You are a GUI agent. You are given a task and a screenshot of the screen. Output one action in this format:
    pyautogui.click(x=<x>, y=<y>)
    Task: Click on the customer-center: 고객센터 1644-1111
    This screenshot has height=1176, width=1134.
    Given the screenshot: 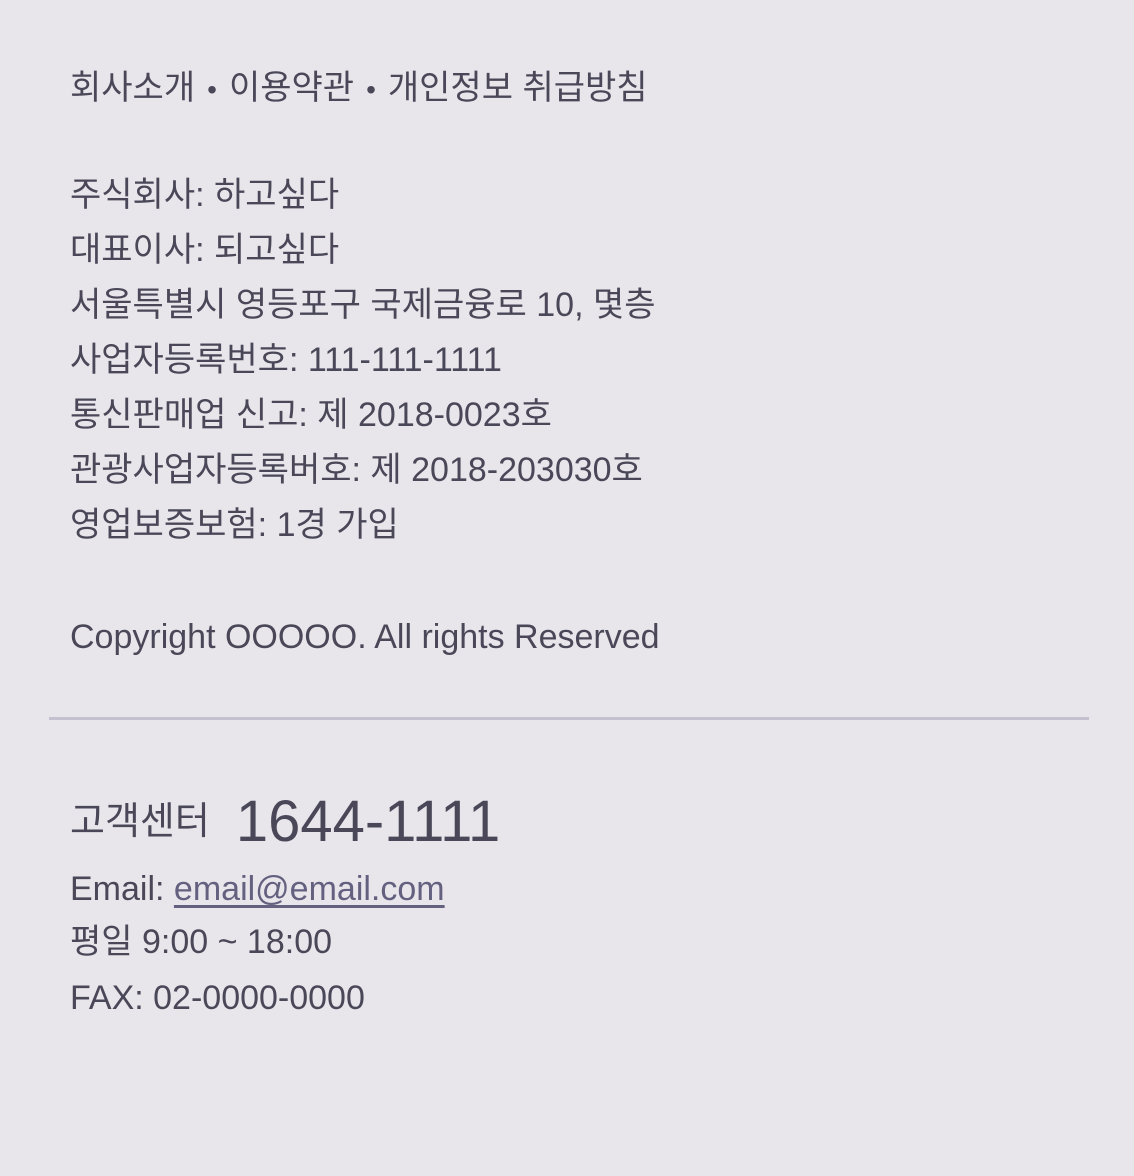 What is the action you would take?
    pyautogui.click(x=285, y=821)
    